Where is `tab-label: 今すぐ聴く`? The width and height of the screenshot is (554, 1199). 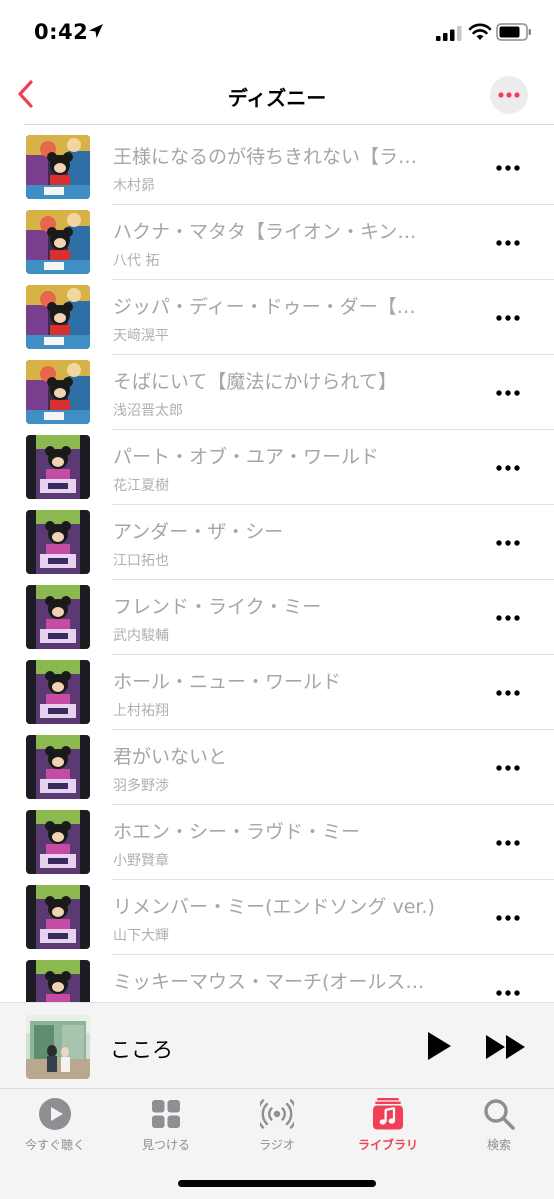
tab-label: 今すぐ聴く is located at coordinates (54, 1145).